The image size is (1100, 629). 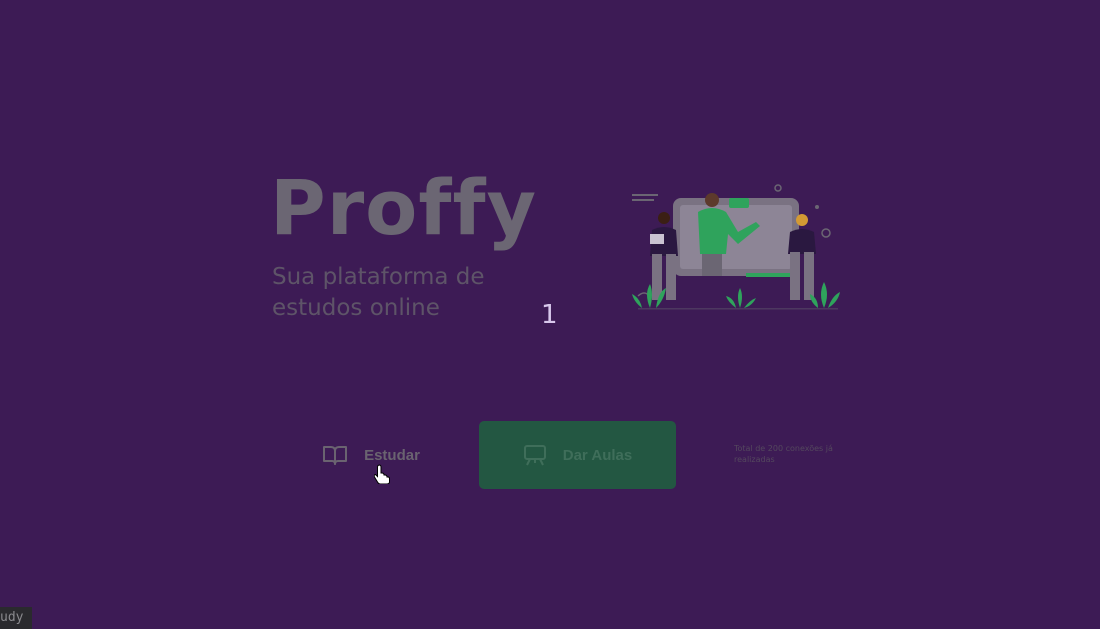 What do you see at coordinates (783, 454) in the screenshot?
I see `total-connections-text: Total de 200 conexões já realizadas` at bounding box center [783, 454].